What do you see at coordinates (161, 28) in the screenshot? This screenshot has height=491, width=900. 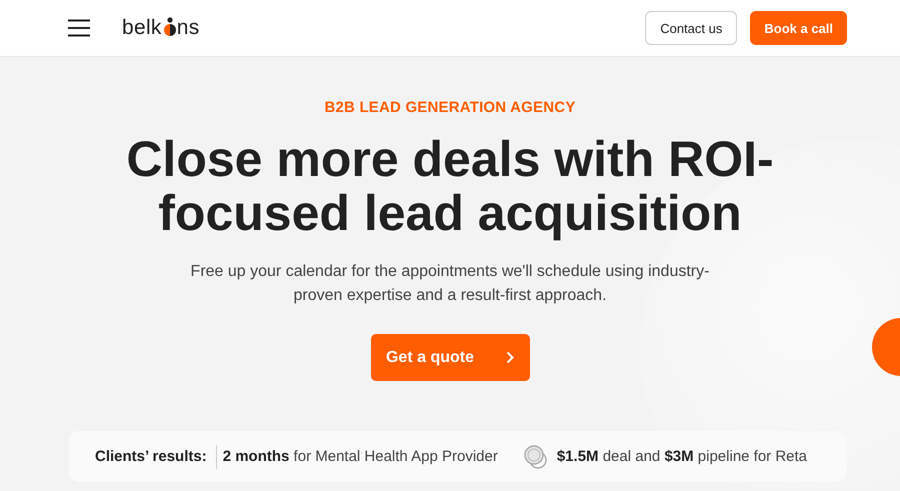 I see `logo: belk ns` at bounding box center [161, 28].